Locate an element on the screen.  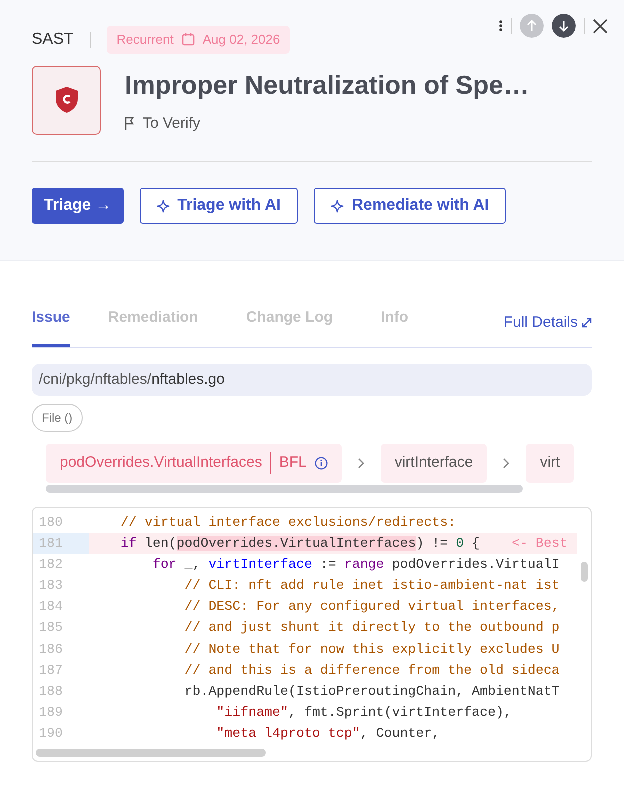
line-number: 190 is located at coordinates (51, 734).